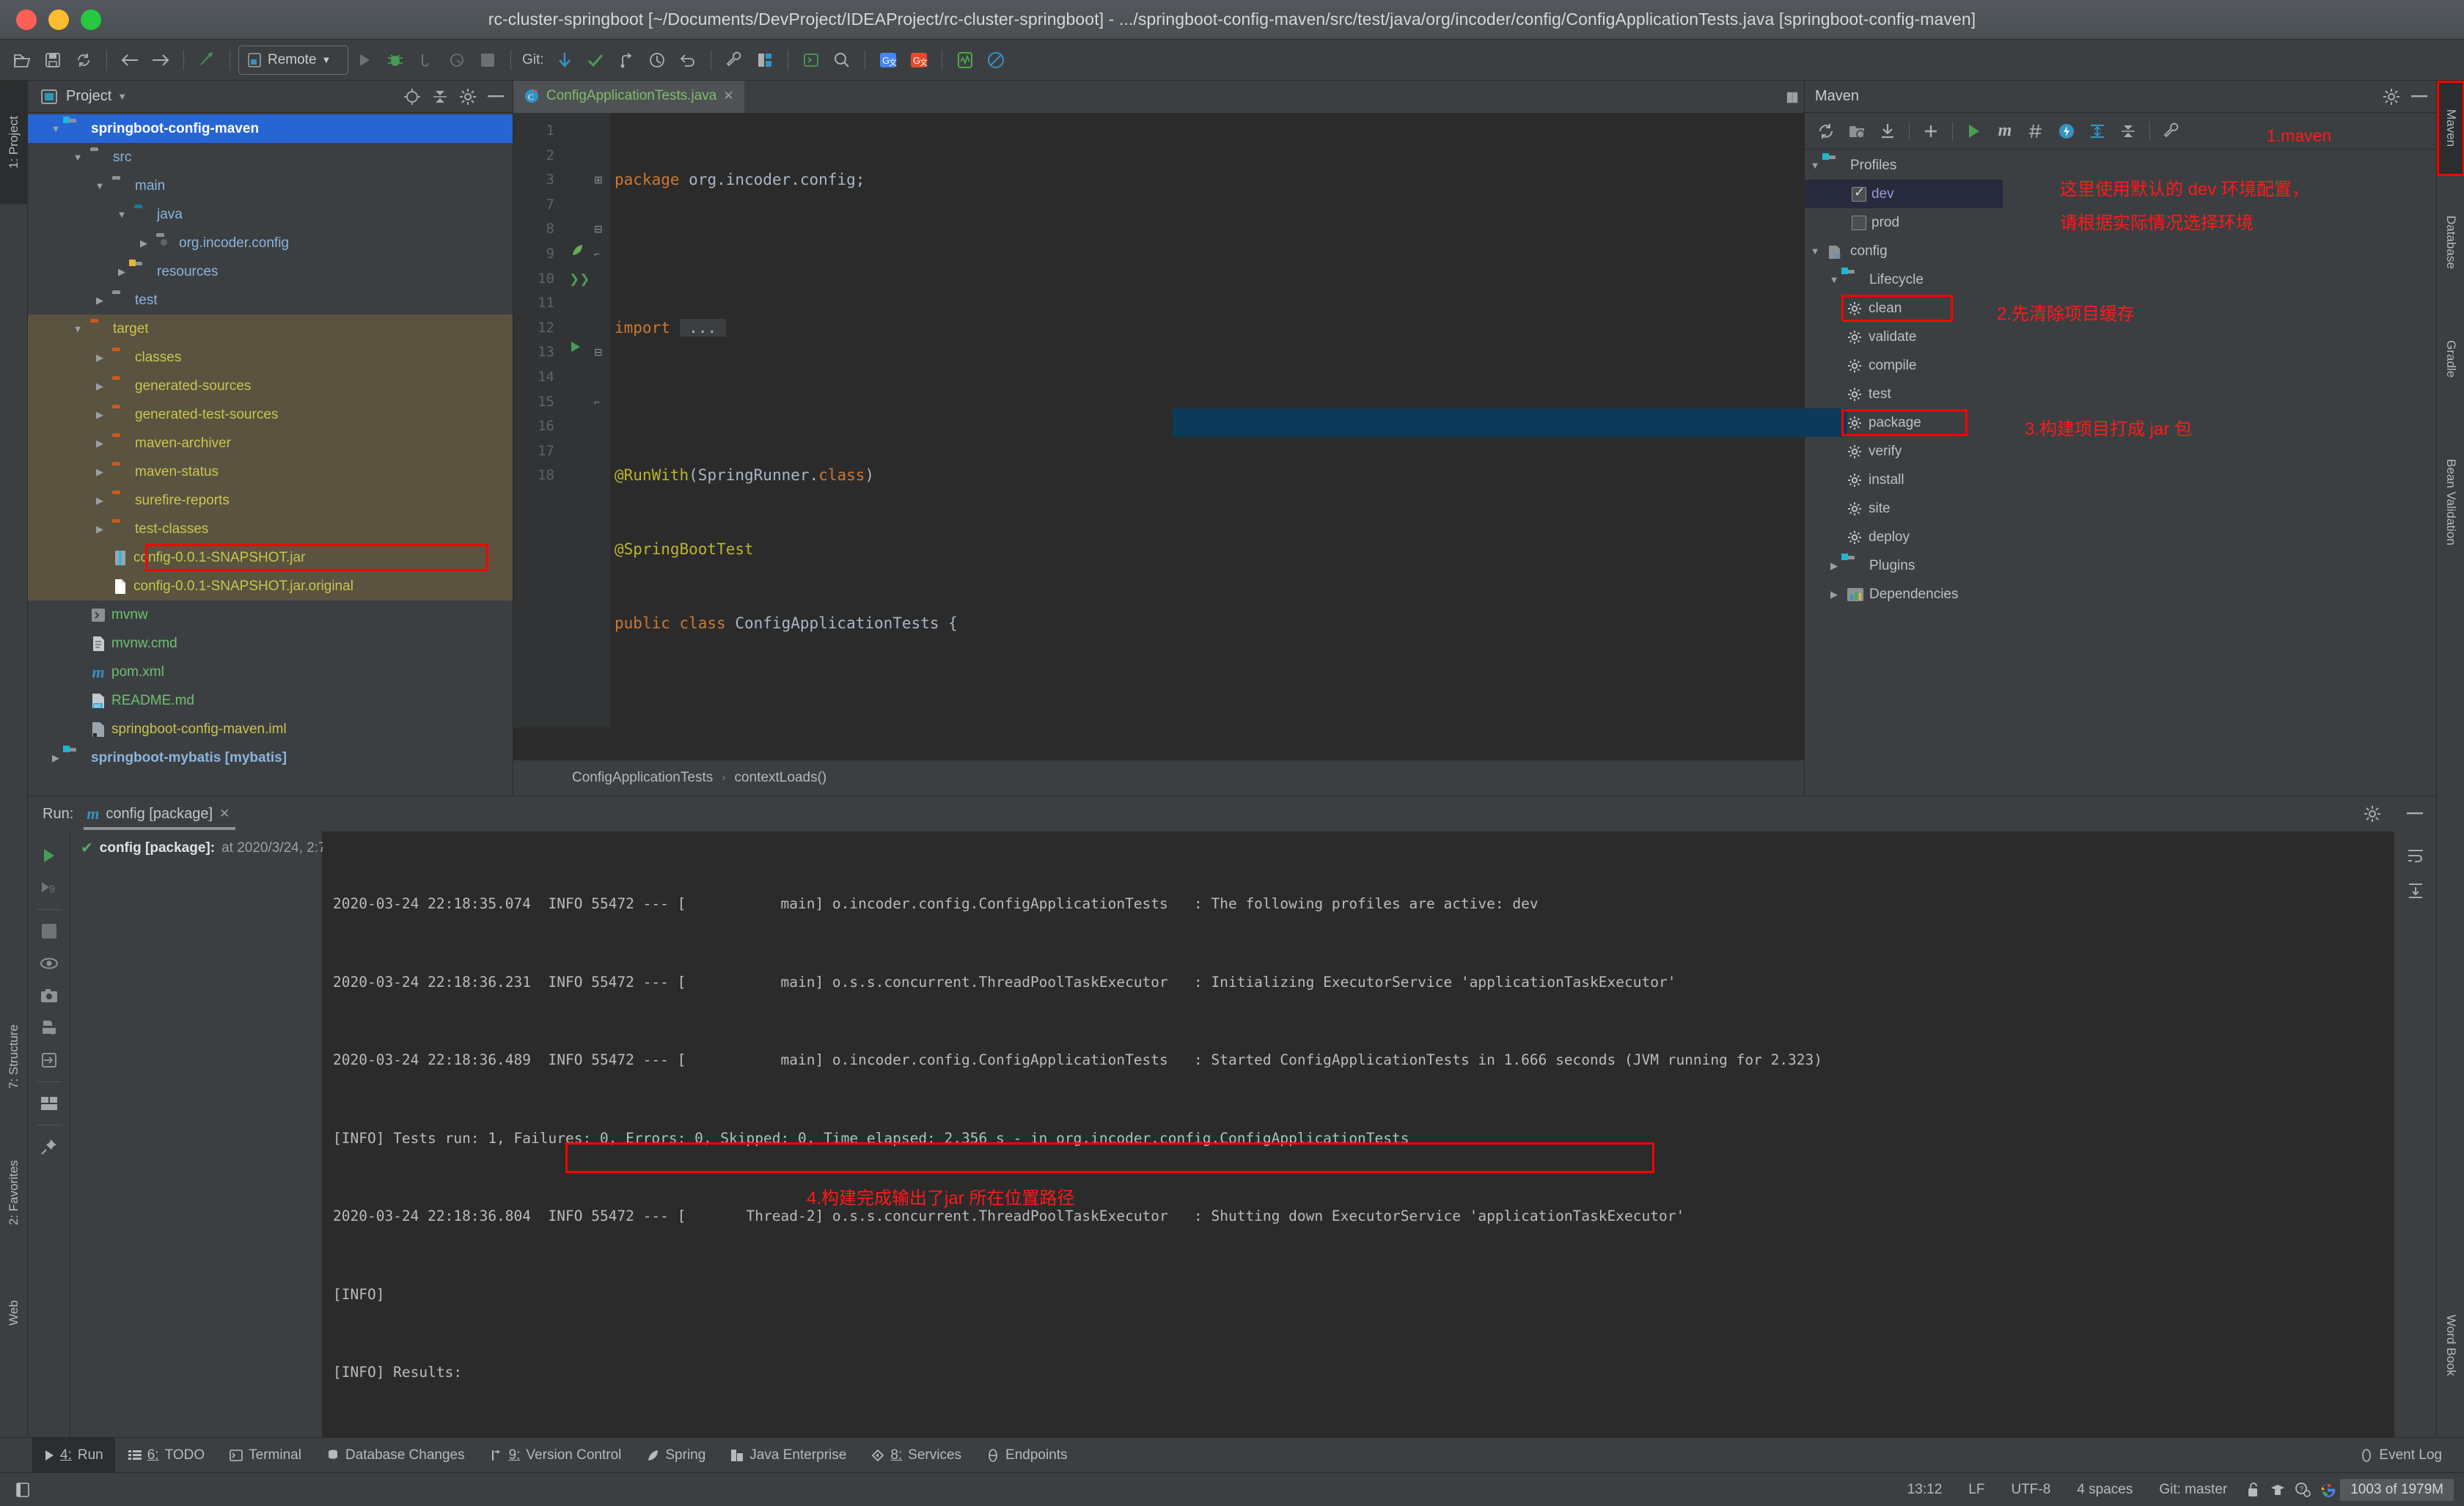 The height and width of the screenshot is (1506, 2464). Describe the element at coordinates (270, 472) in the screenshot. I see `tree-node-maven-status: ▶ maven-status` at that location.